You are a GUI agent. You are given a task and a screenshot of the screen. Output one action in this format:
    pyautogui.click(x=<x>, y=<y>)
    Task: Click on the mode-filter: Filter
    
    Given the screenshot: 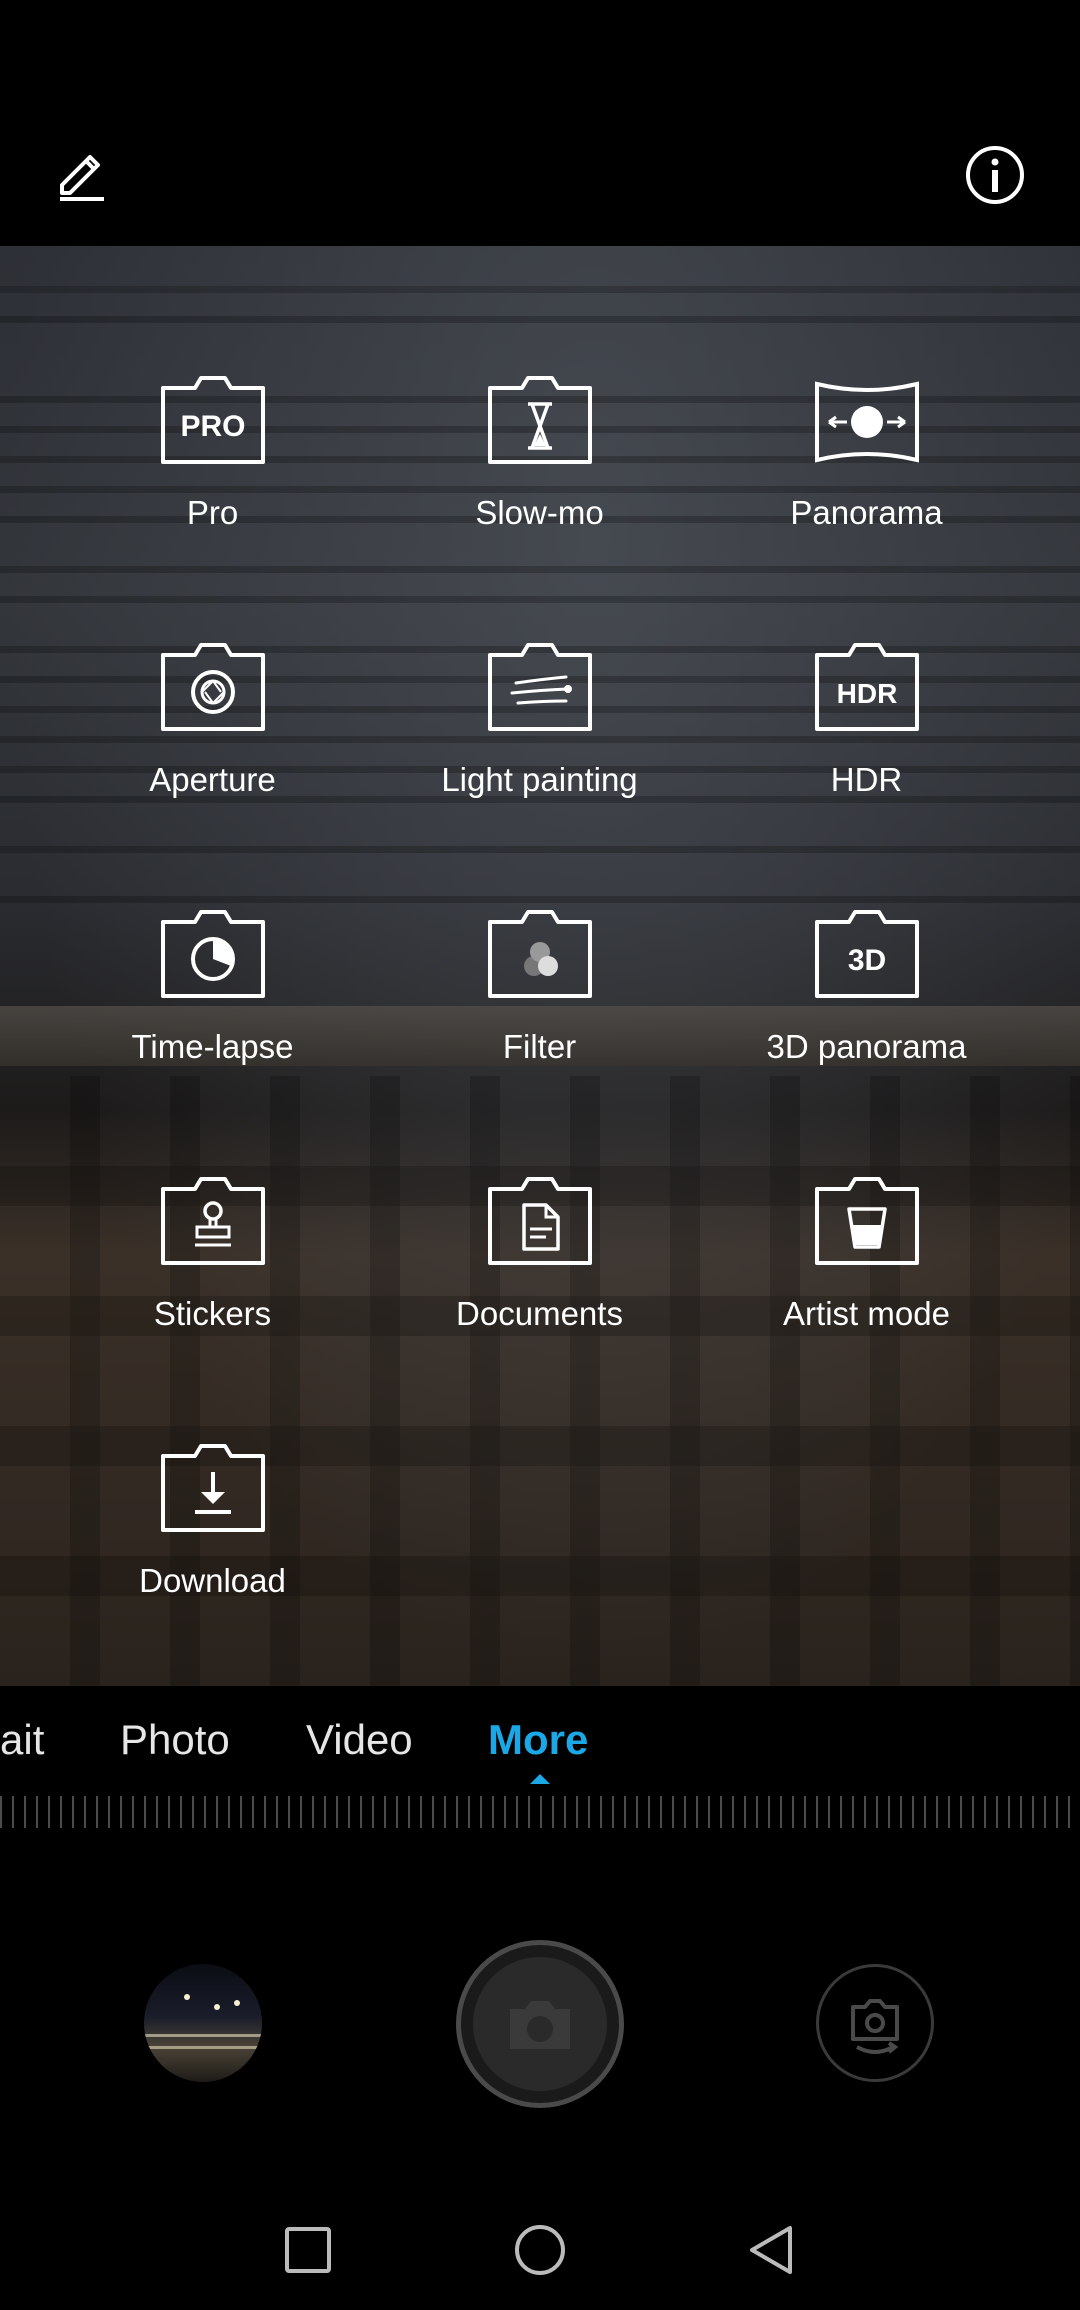 What is the action you would take?
    pyautogui.click(x=539, y=922)
    